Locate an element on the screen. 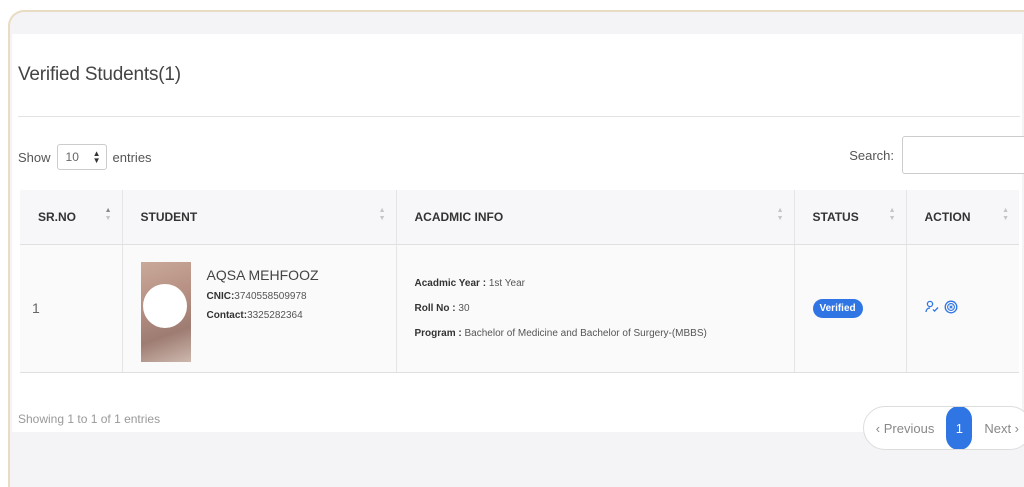  roll-no: Roll No : 30 is located at coordinates (442, 308).